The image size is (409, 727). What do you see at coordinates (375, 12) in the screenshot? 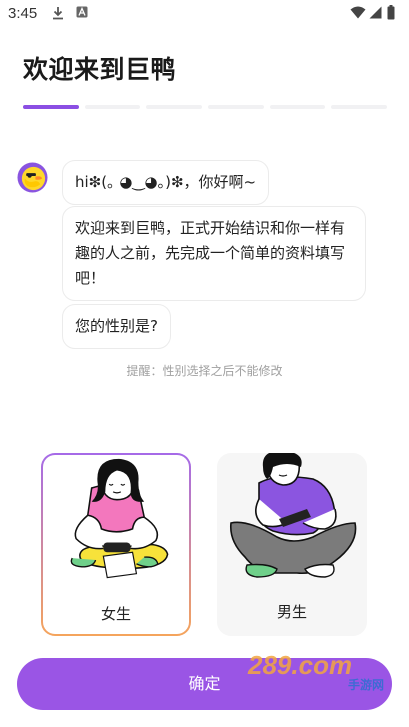
I see `cellular-icon` at bounding box center [375, 12].